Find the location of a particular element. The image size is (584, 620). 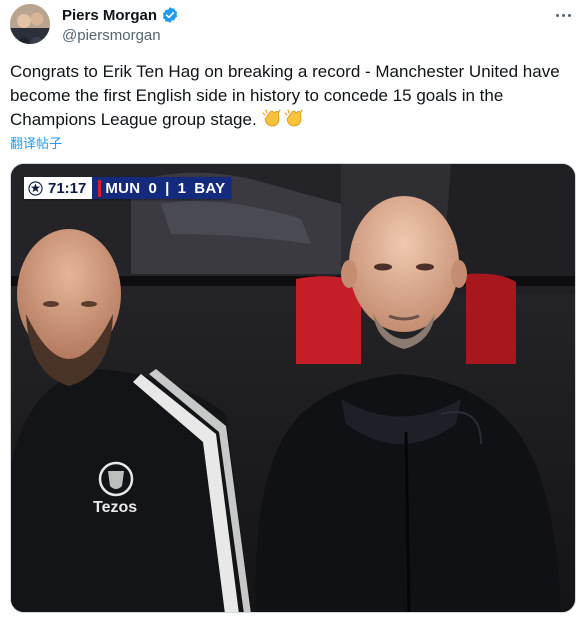

away-score: 1 is located at coordinates (182, 188).